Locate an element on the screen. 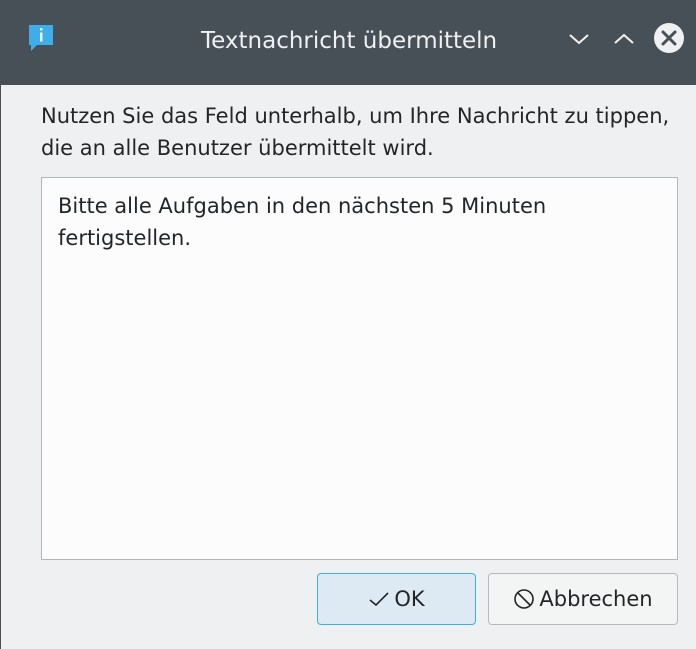 This screenshot has height=649, width=696. title-bar: Textnachricht übermitteln is located at coordinates (348, 42).